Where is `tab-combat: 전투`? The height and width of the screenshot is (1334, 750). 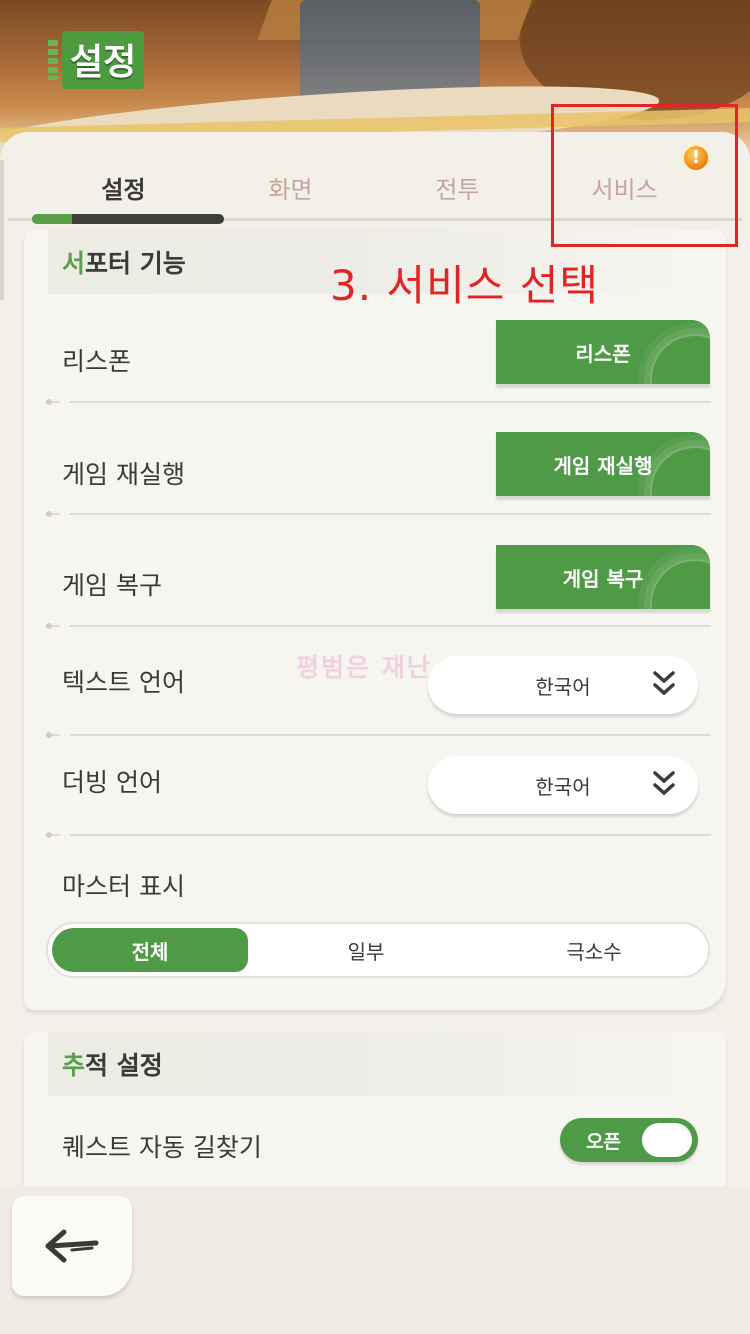
tab-combat: 전투 is located at coordinates (457, 190).